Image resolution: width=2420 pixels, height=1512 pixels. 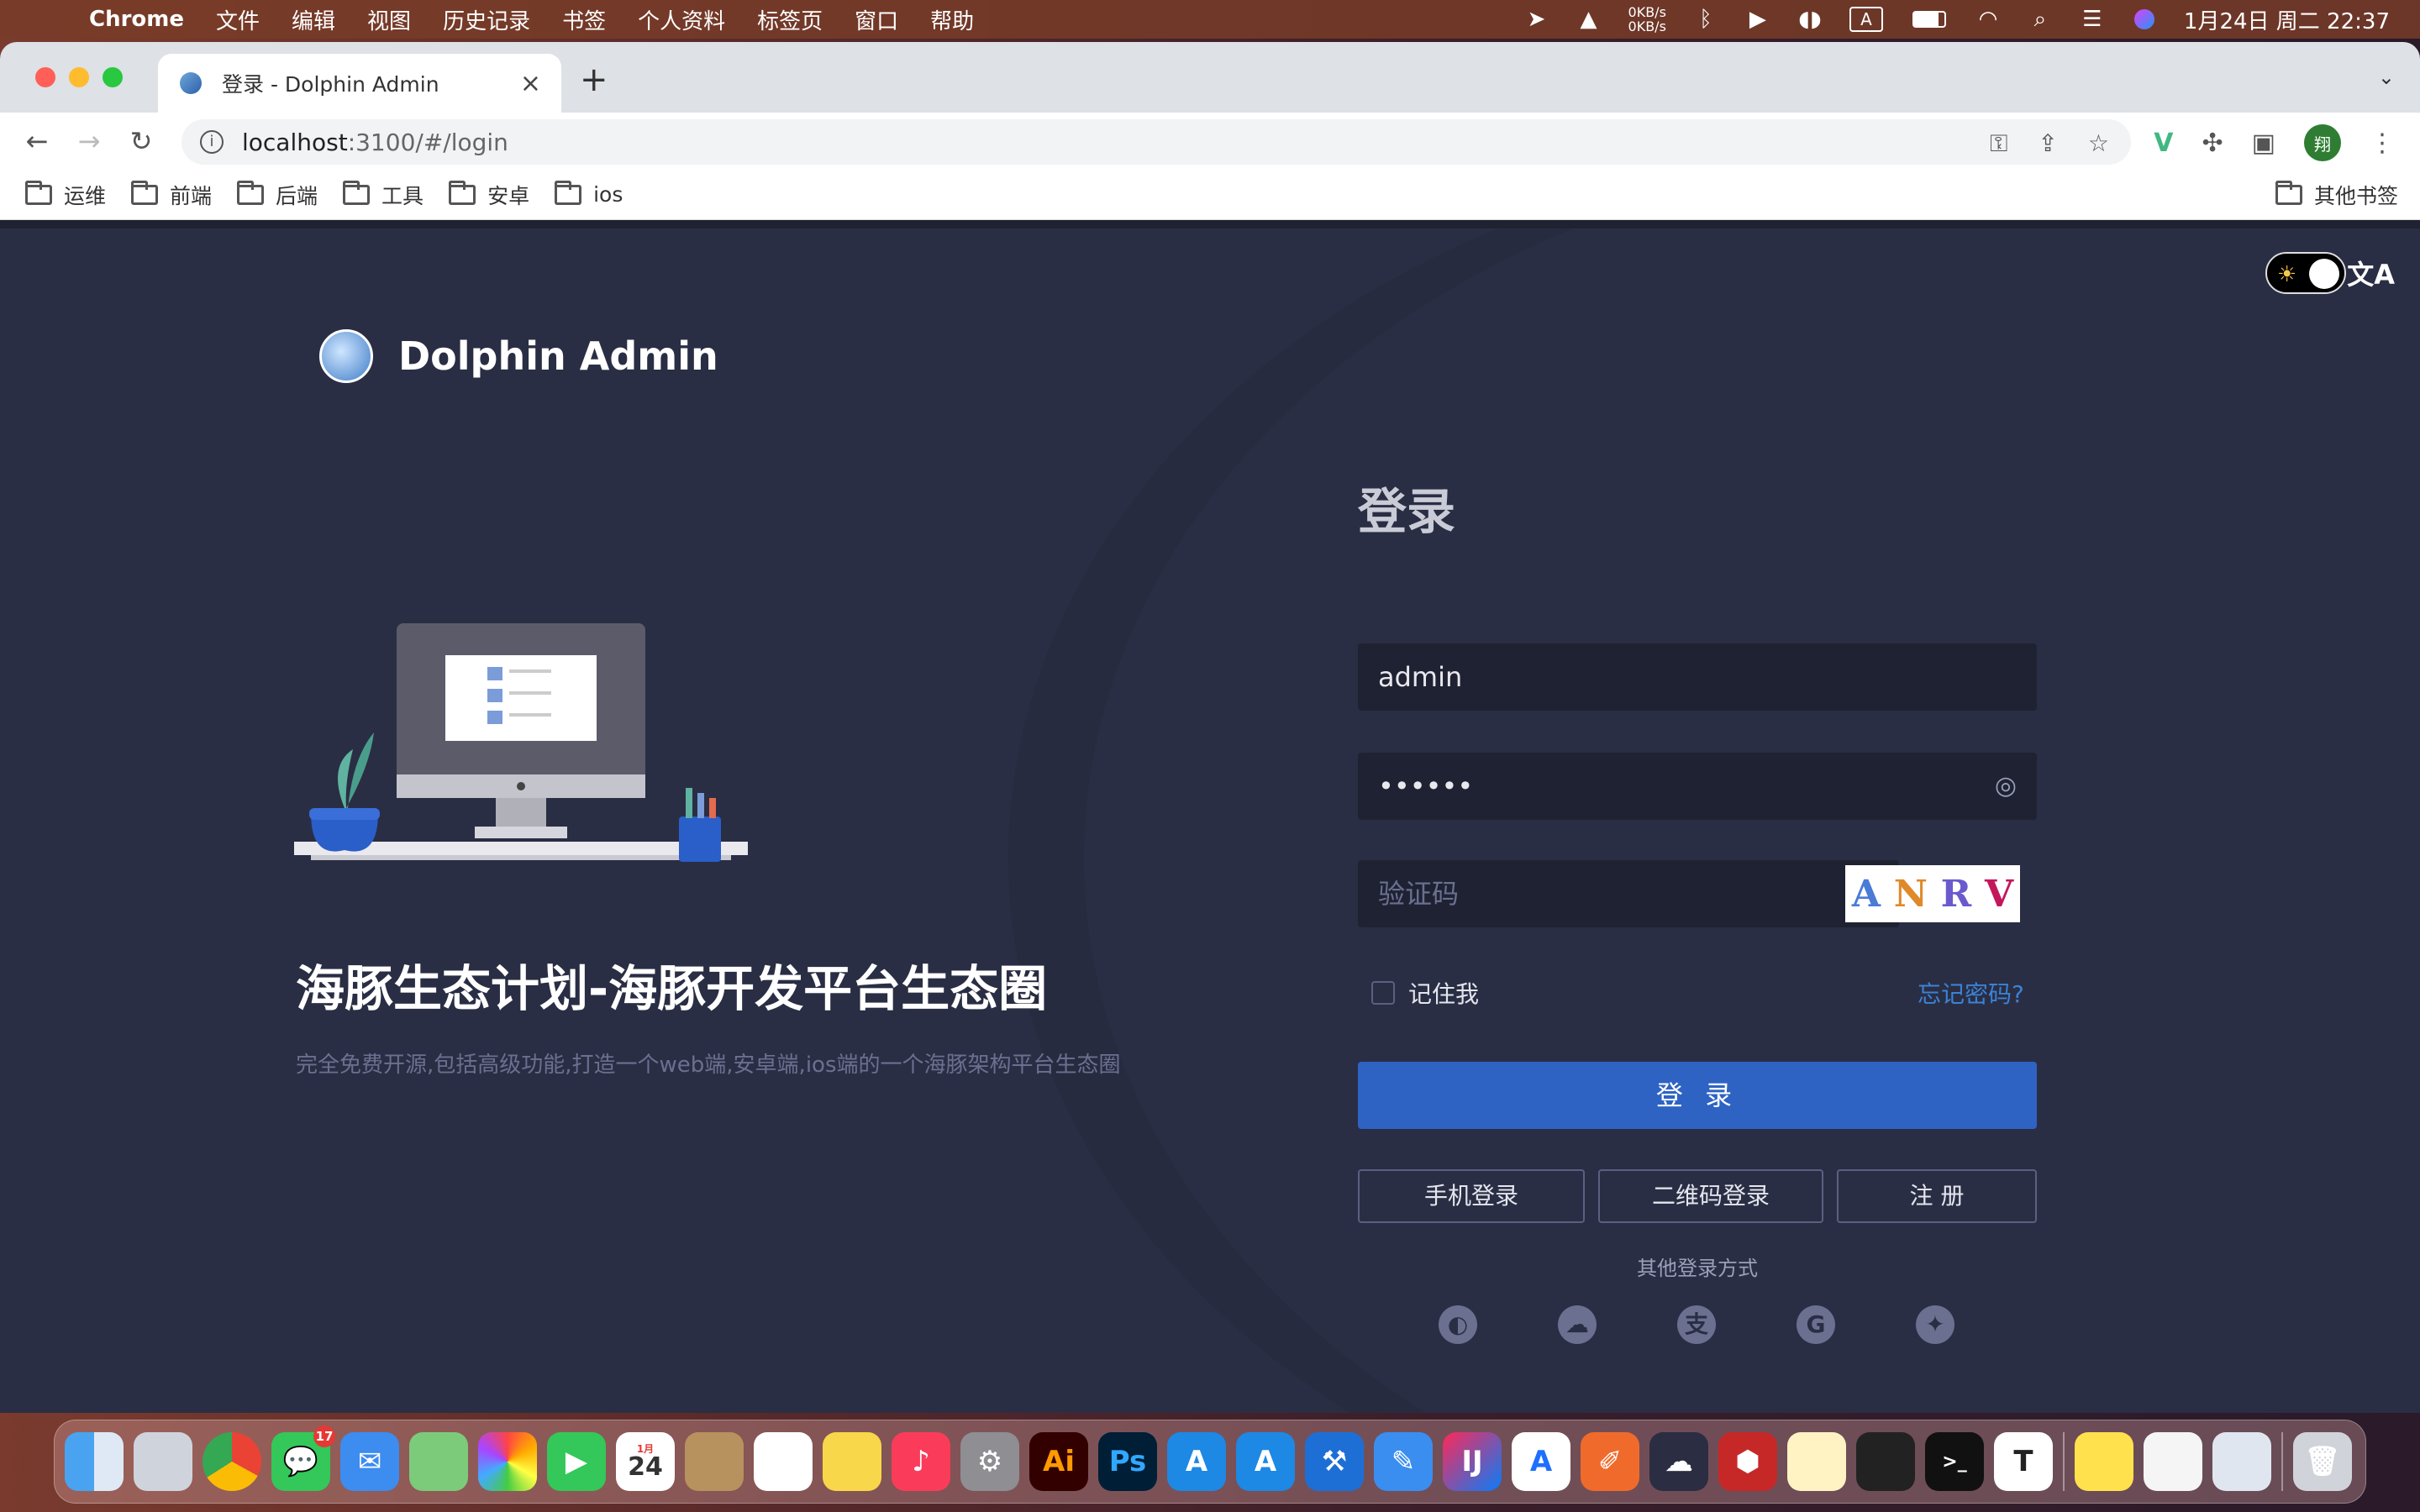 What do you see at coordinates (2305, 273) in the screenshot?
I see `theme-toggle: ☀` at bounding box center [2305, 273].